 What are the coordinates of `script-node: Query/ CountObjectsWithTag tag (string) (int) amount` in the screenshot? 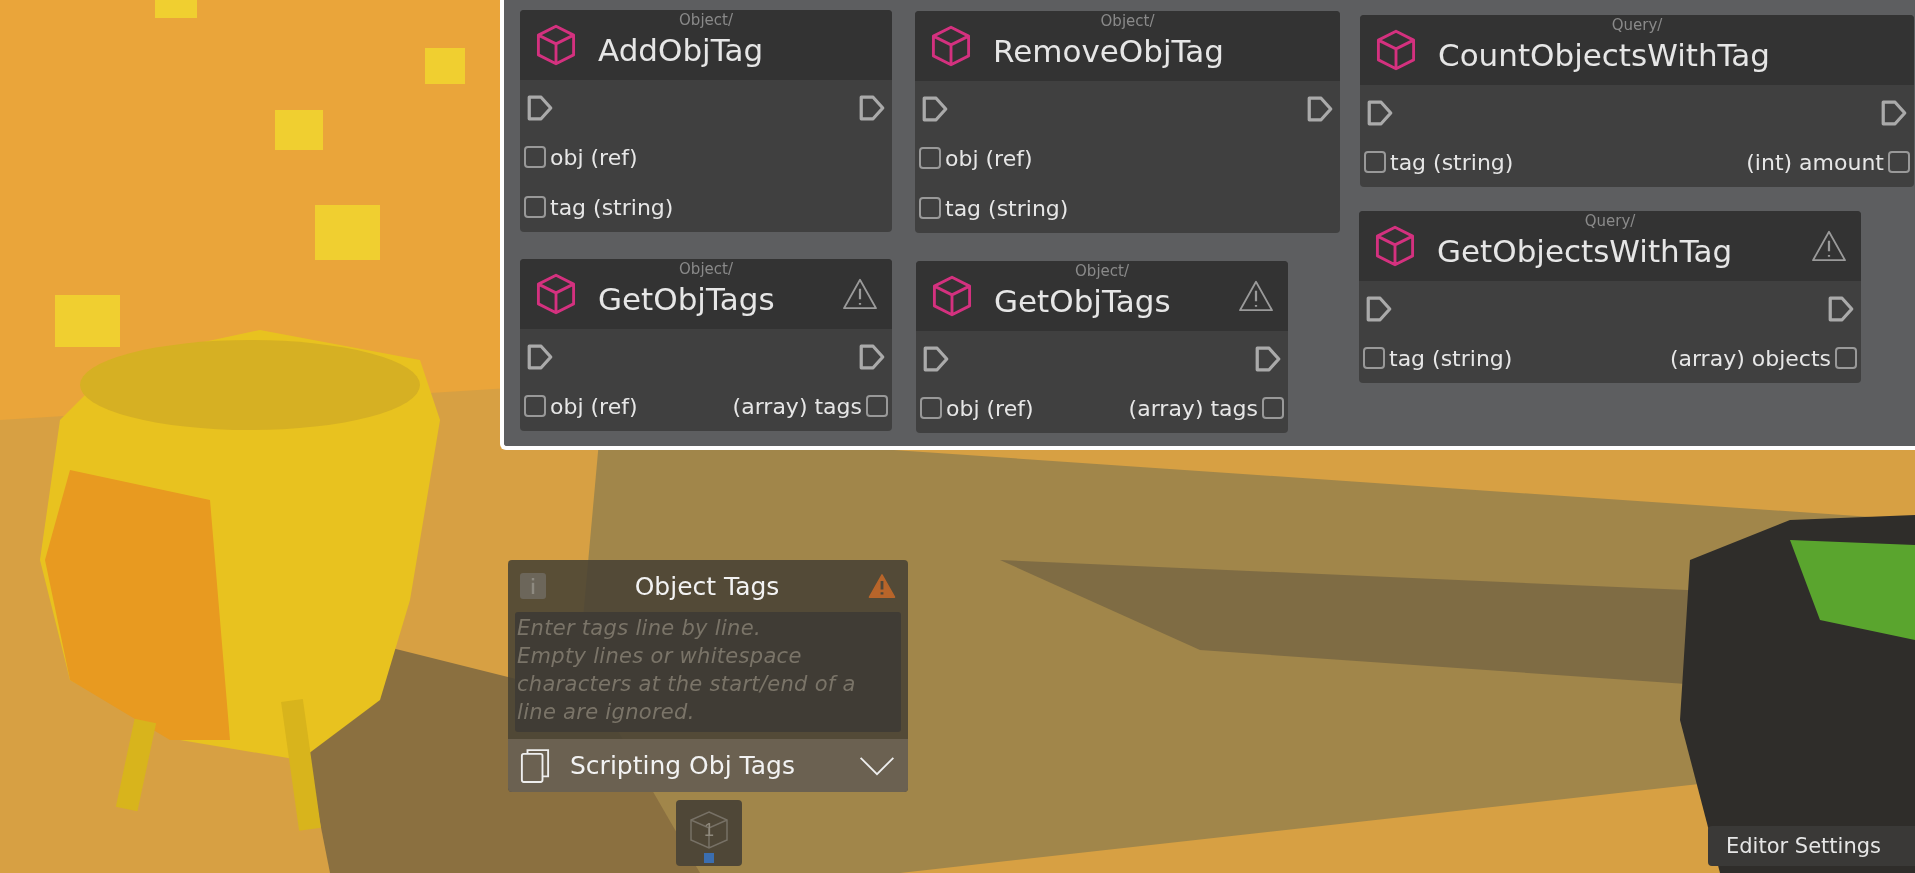 It's located at (1637, 101).